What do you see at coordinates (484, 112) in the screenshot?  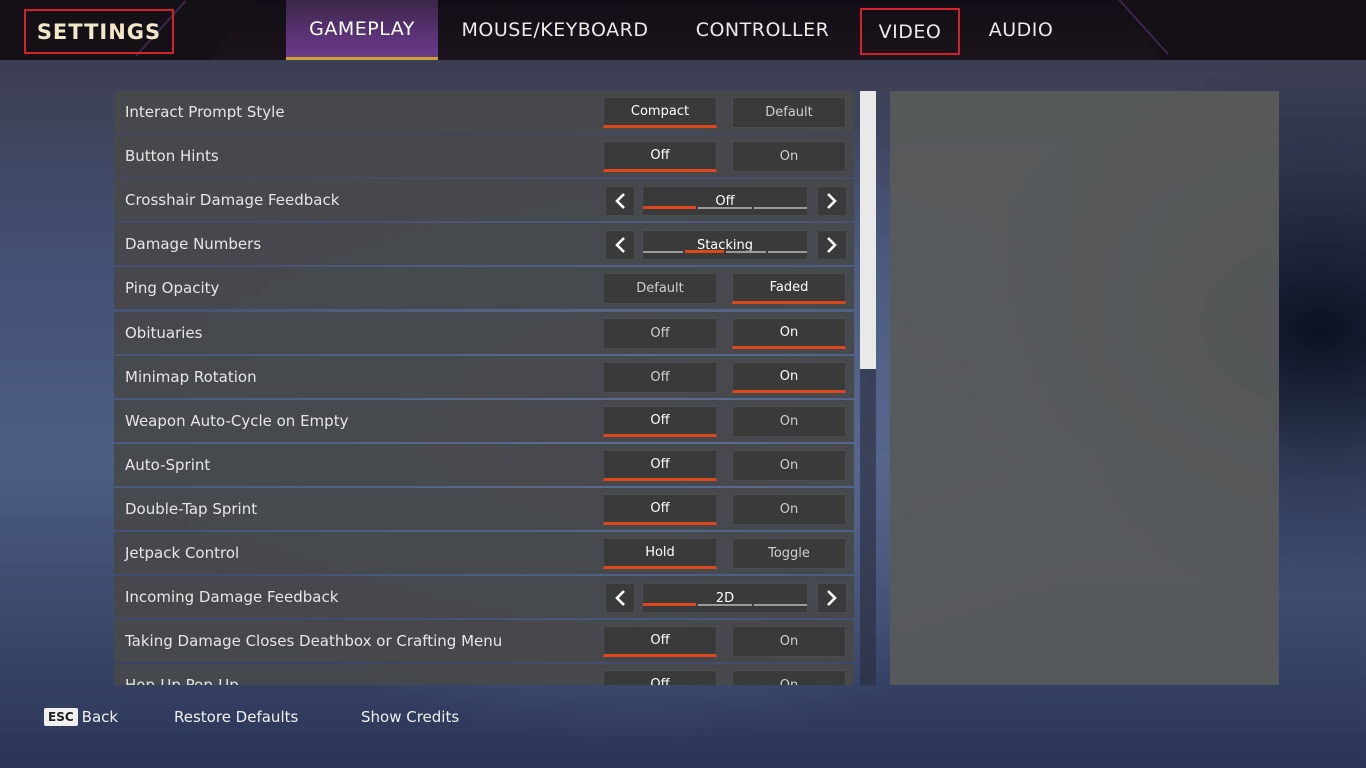 I see `setting-row: Interact Prompt Style Compact Default` at bounding box center [484, 112].